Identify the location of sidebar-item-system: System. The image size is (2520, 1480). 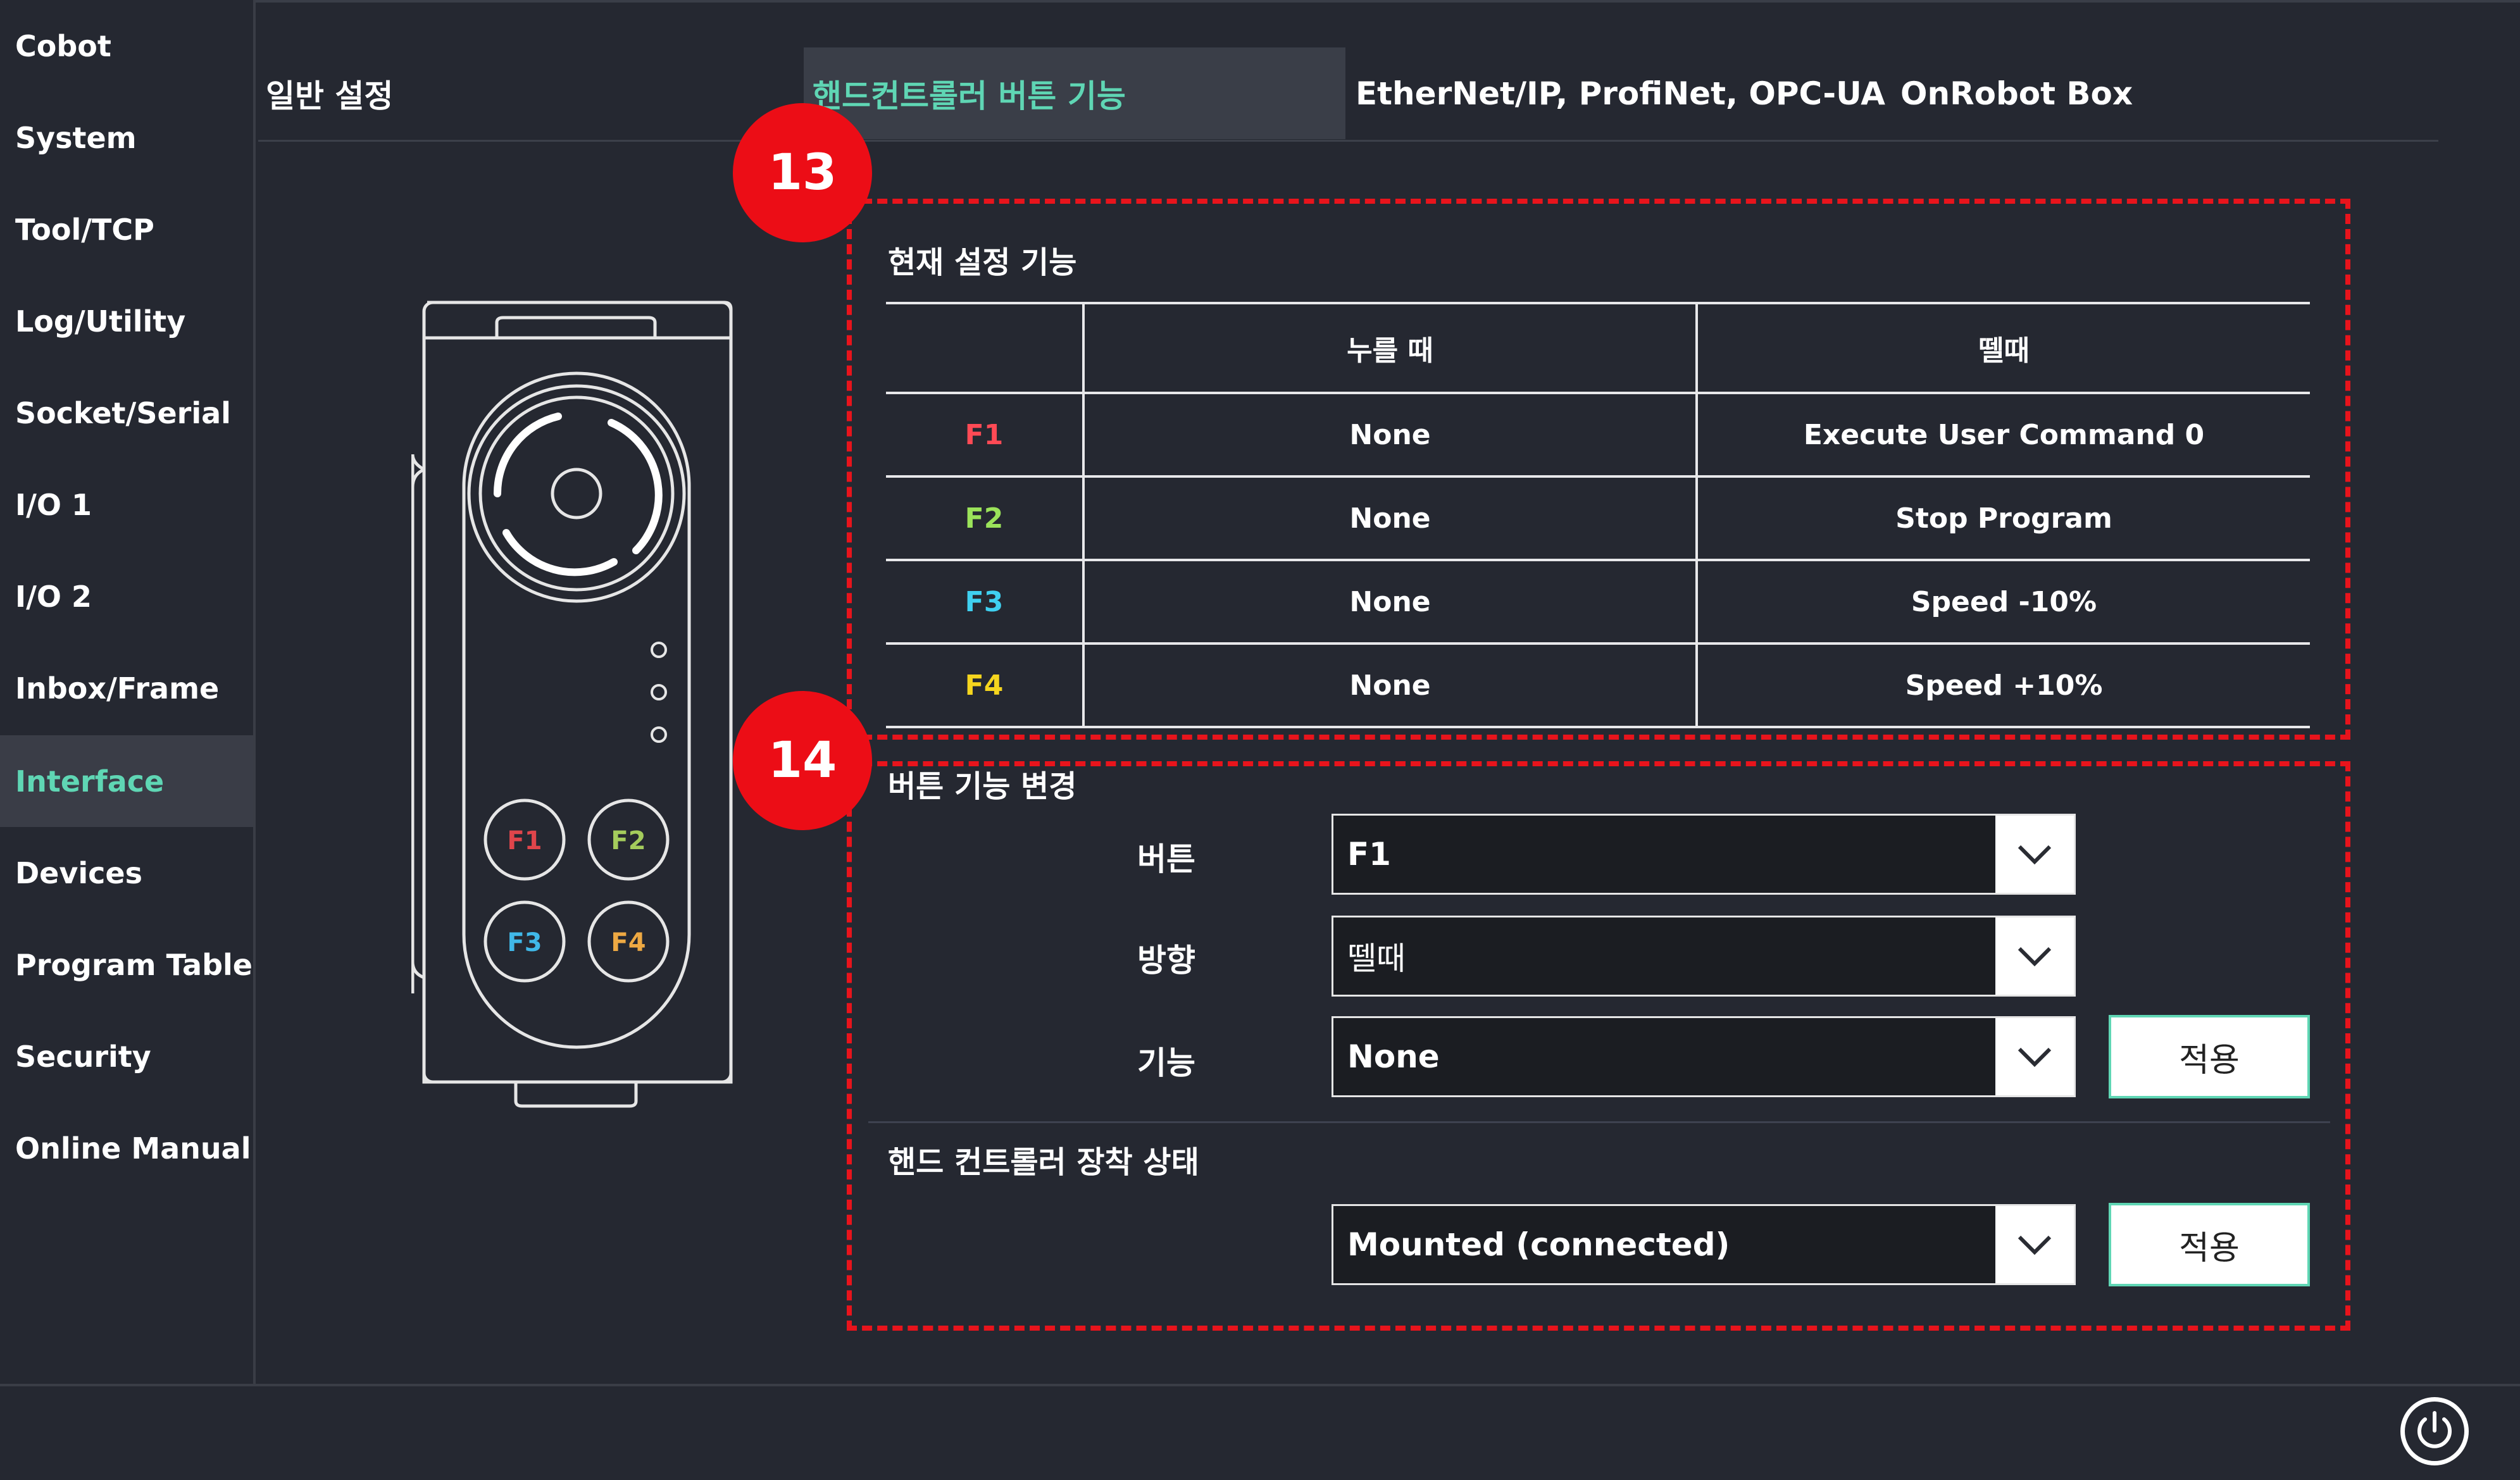
(126, 137).